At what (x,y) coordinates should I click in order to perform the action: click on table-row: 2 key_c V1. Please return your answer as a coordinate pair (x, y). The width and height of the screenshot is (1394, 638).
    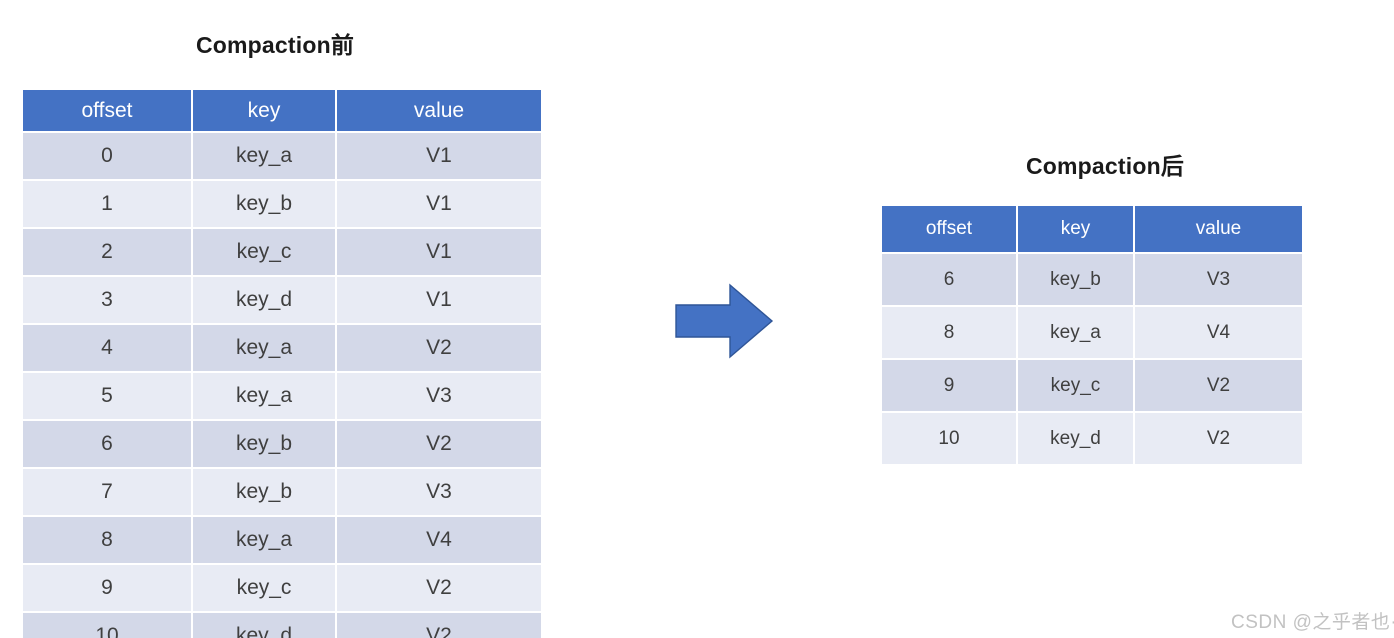
    Looking at the image, I should click on (282, 252).